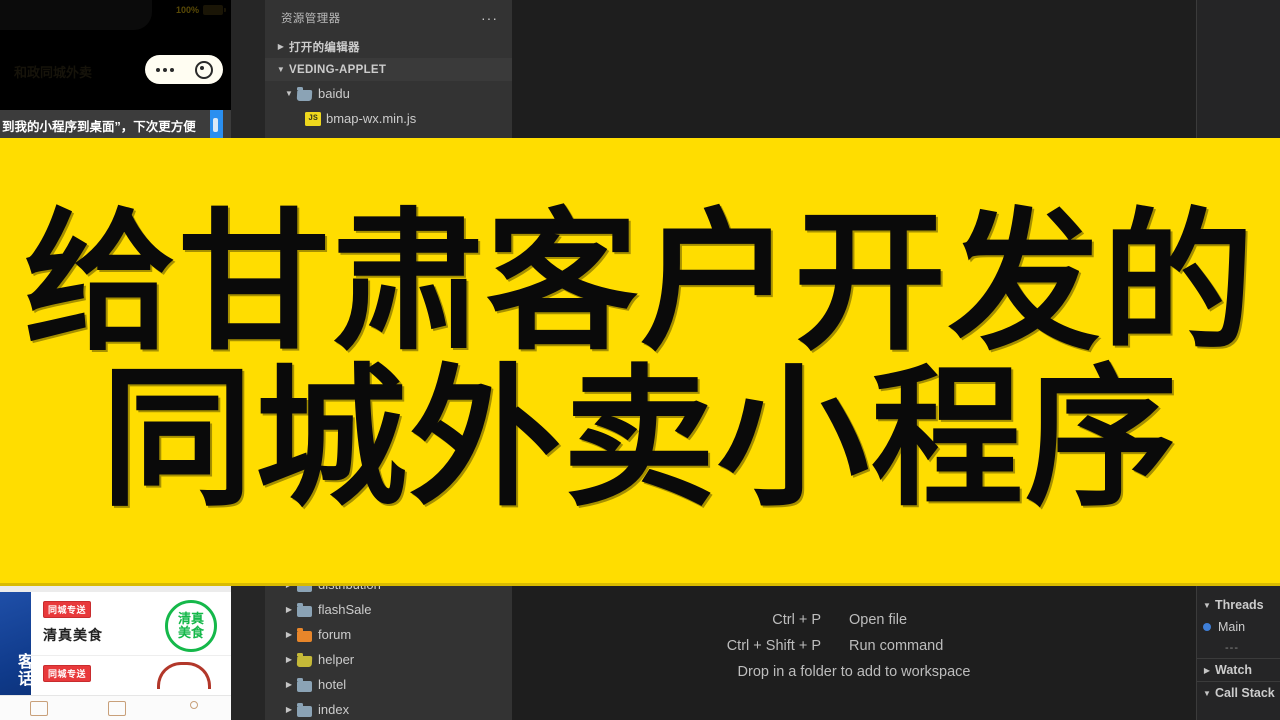 The image size is (1280, 720). Describe the element at coordinates (1245, 693) in the screenshot. I see `debug-call-stack-label: Call Stack` at that location.